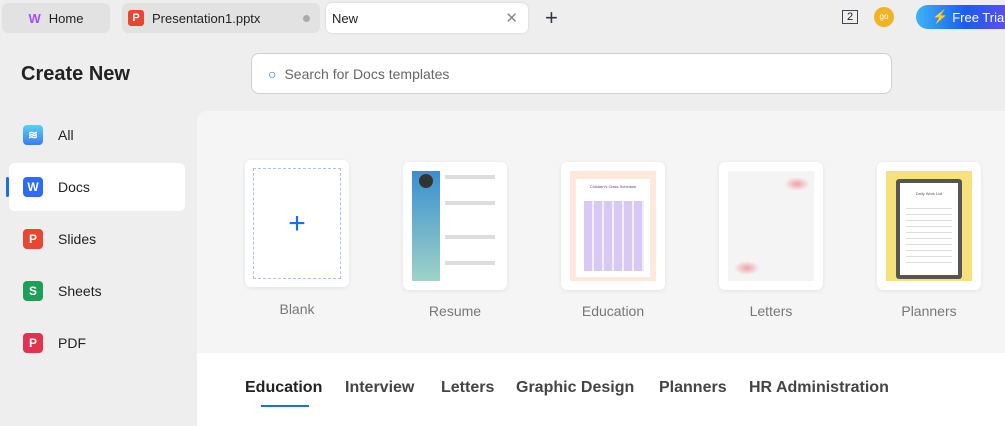  Describe the element at coordinates (511, 18) in the screenshot. I see `close-icon: ✕` at that location.